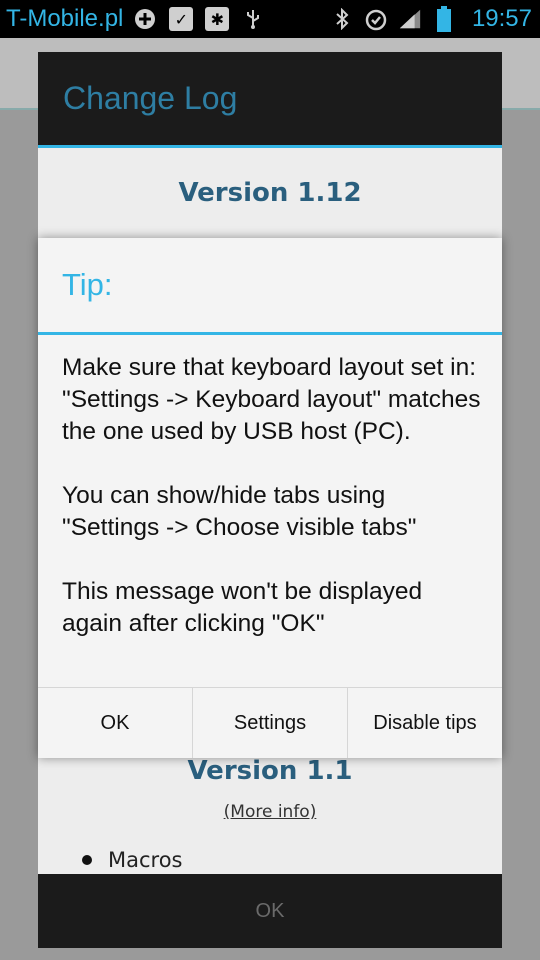  What do you see at coordinates (270, 19) in the screenshot?
I see `status-bar: T-Mobile.pl ✓ ✱ 19:57` at bounding box center [270, 19].